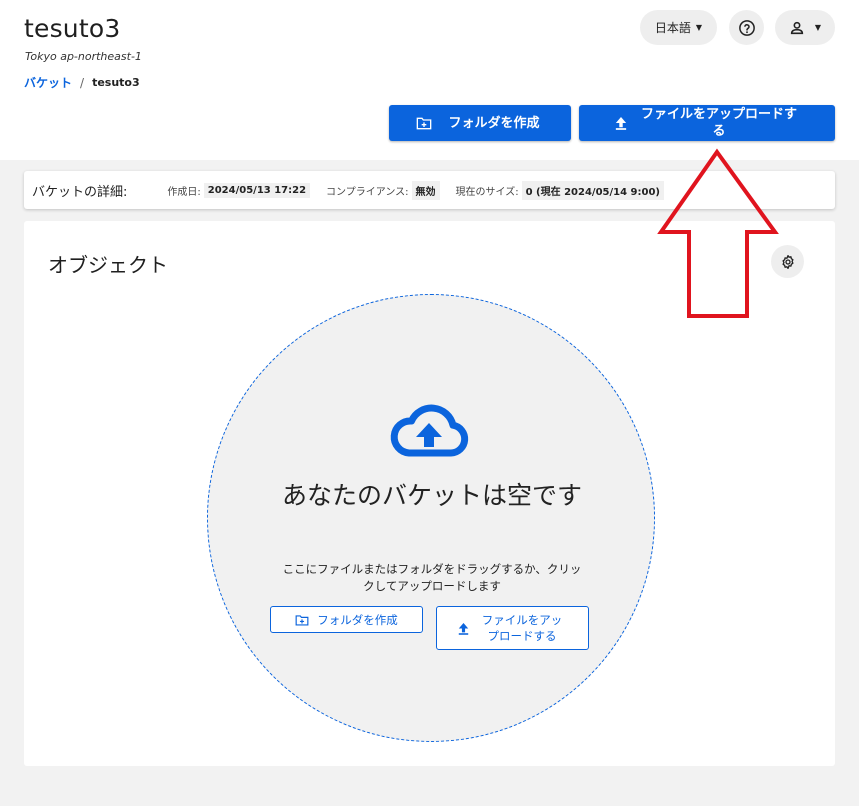  Describe the element at coordinates (184, 192) in the screenshot. I see `created-label: 作成日:` at that location.